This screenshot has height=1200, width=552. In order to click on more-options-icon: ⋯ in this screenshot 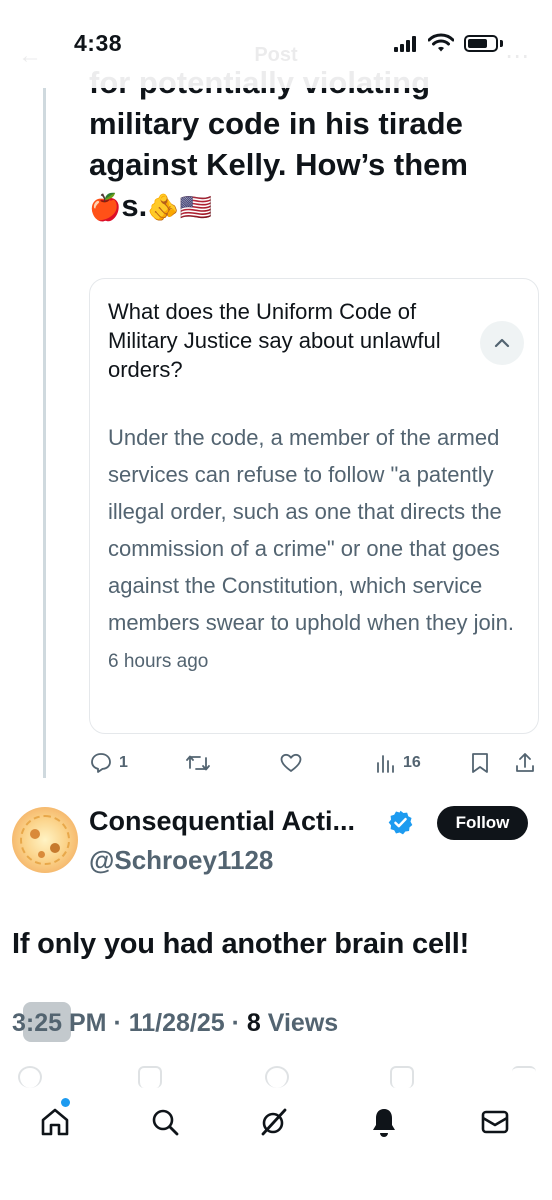, I will do `click(517, 56)`.